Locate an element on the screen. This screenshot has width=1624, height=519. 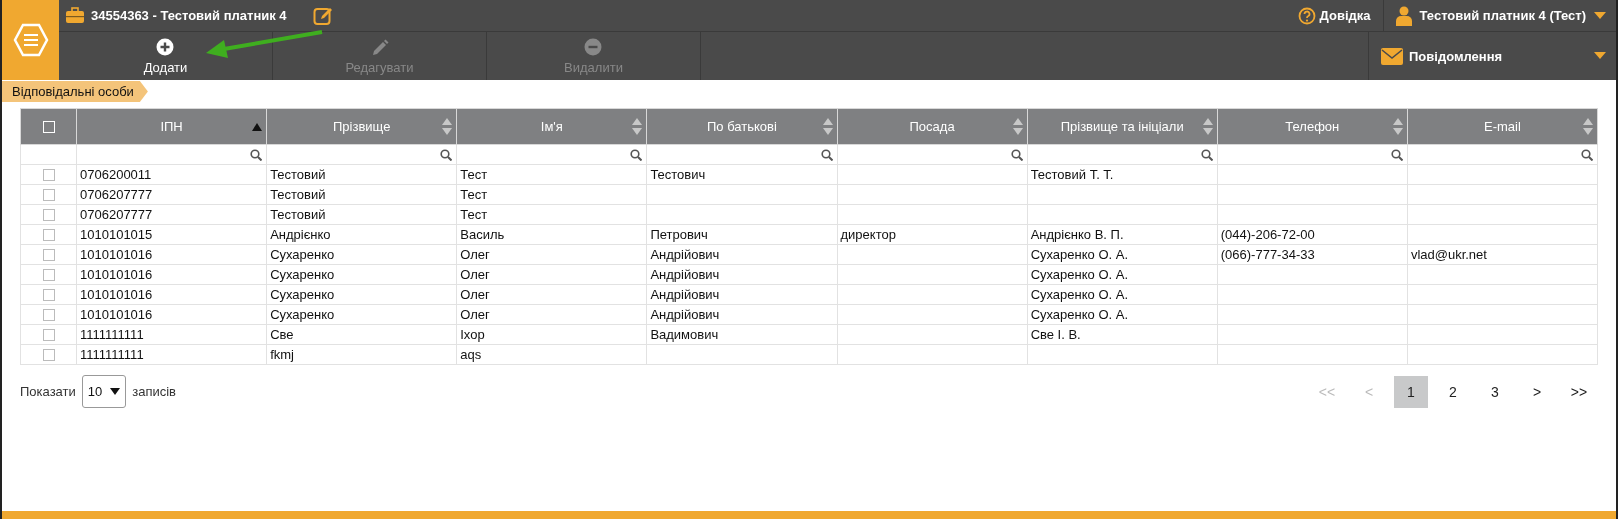
column-header: Прізвище is located at coordinates (361, 126).